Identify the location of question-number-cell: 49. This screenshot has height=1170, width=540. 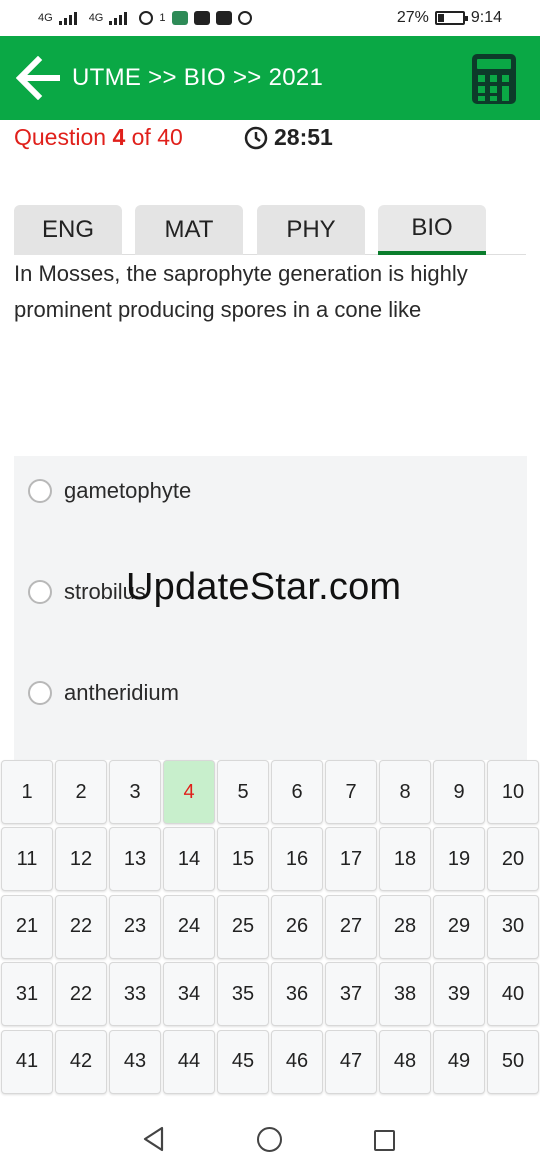
(459, 1061).